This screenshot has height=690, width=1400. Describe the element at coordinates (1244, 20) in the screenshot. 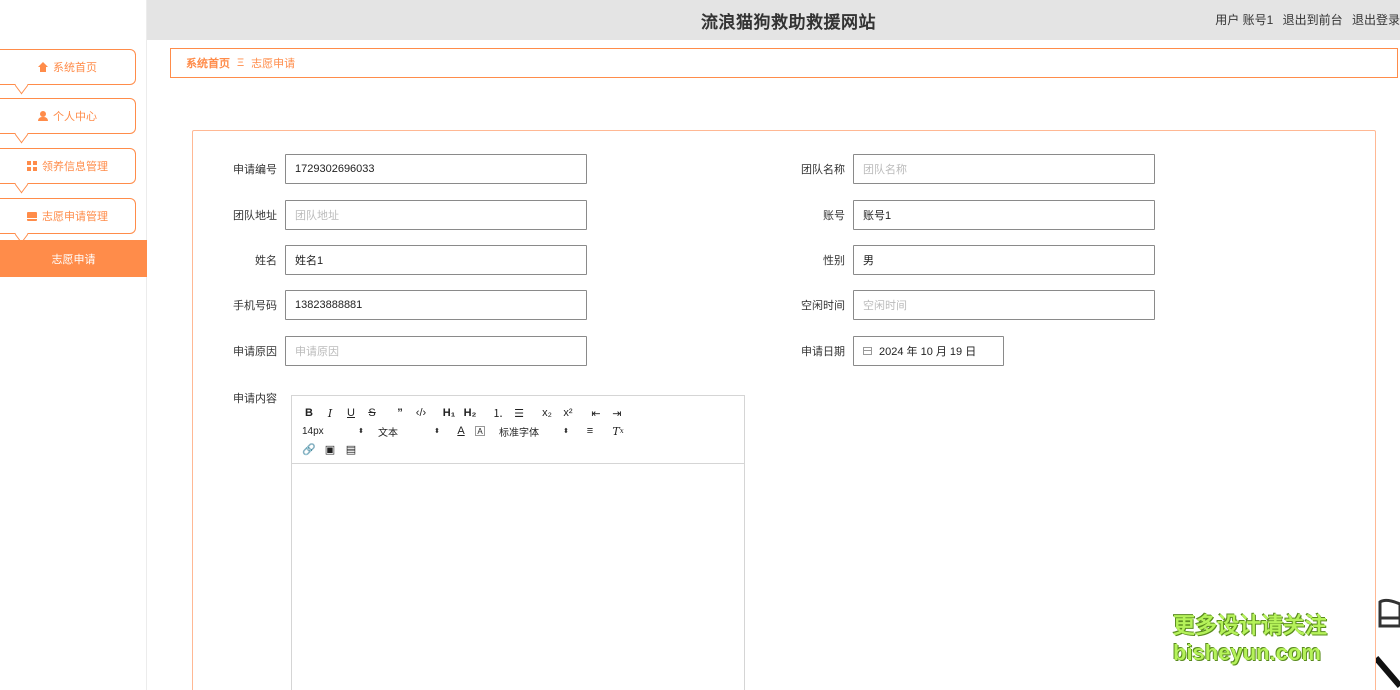

I see `user-label: 用户 账号1` at that location.